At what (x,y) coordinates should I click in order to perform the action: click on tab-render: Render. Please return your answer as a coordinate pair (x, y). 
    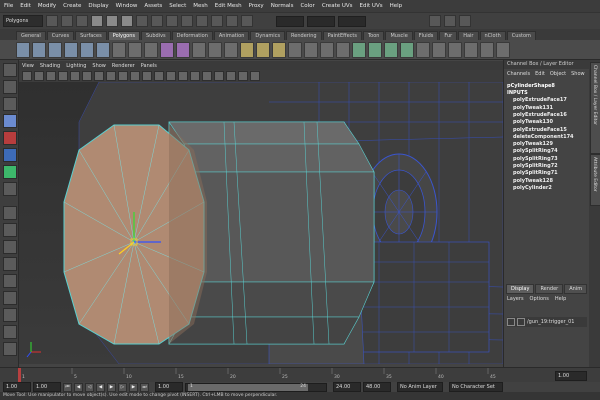
    Looking at the image, I should click on (549, 289).